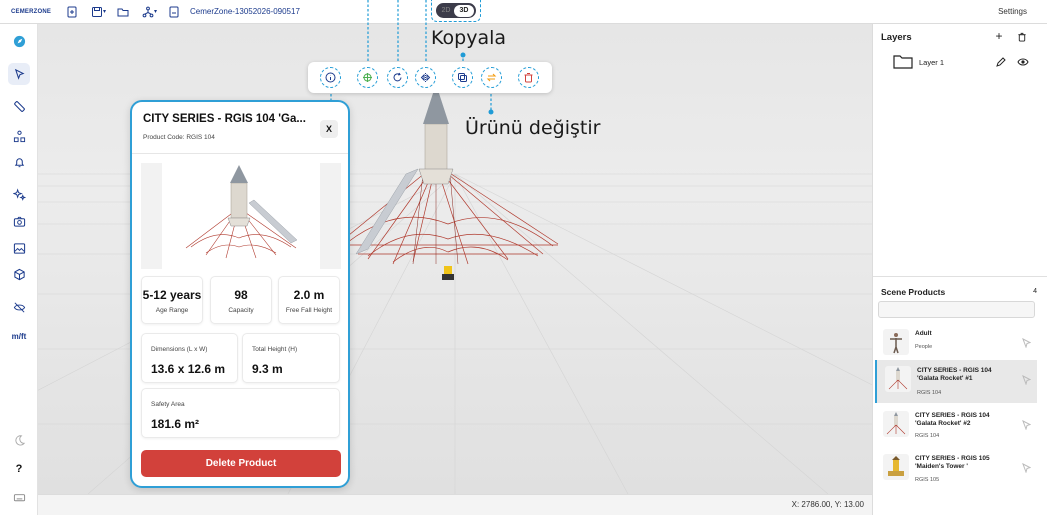  I want to click on person-figure-icon, so click(896, 343).